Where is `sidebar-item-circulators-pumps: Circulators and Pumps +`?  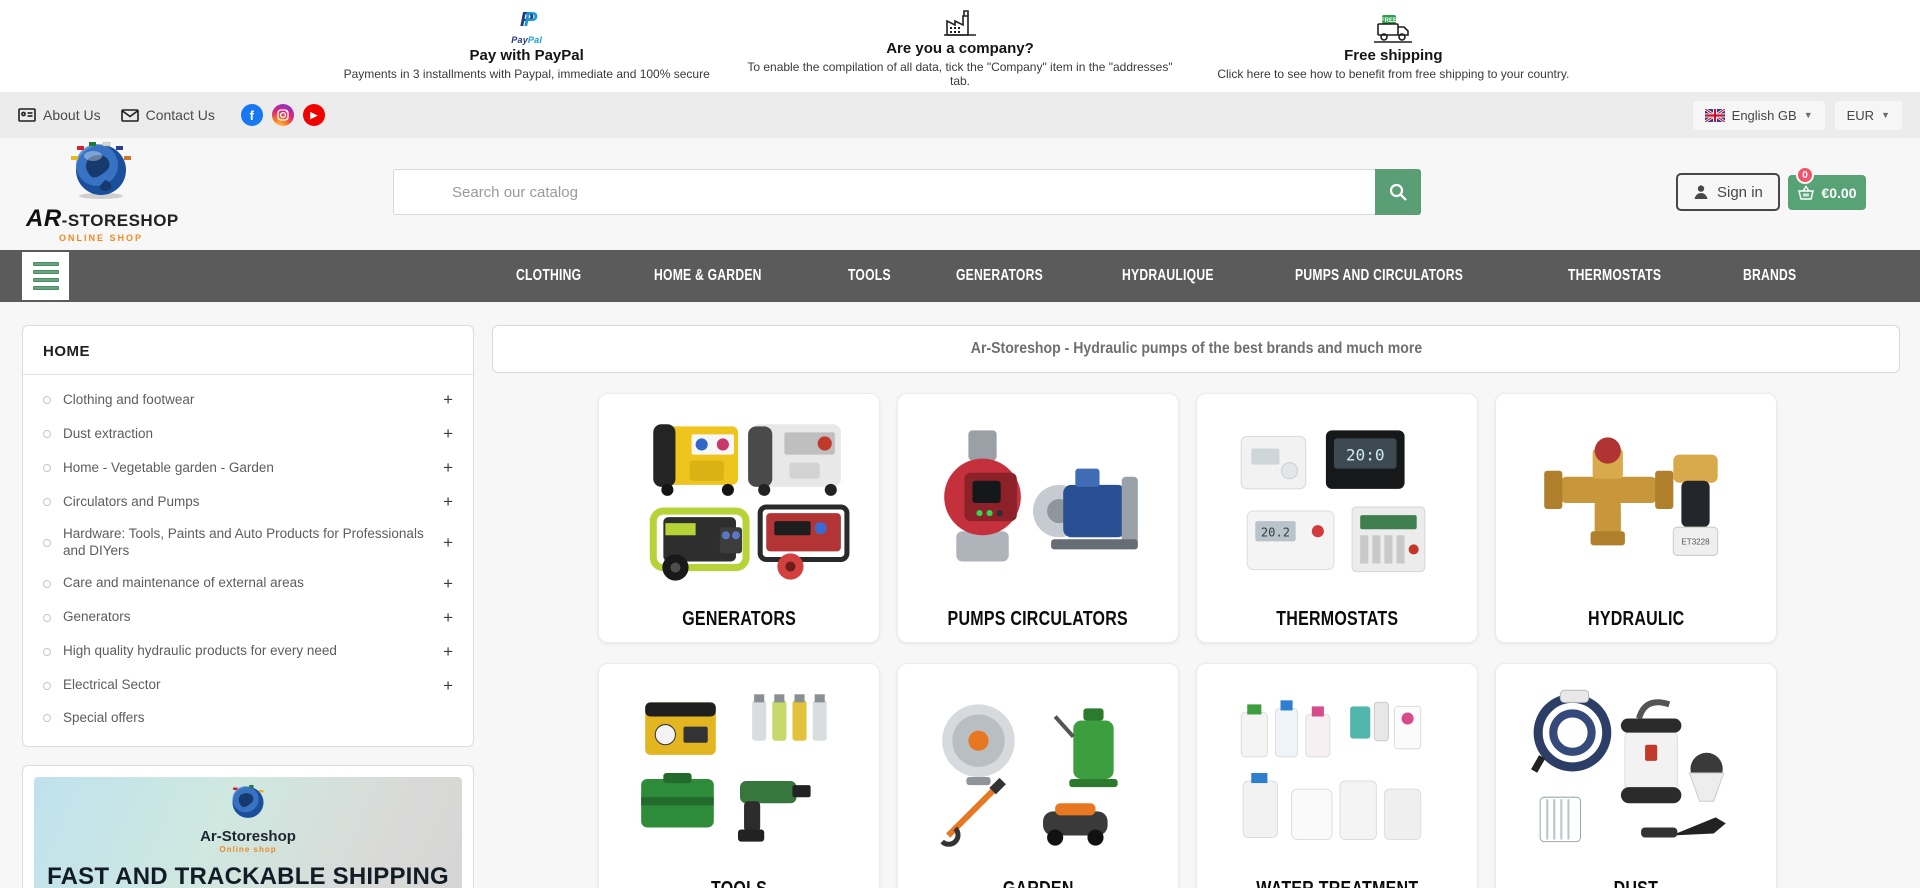
sidebar-item-circulators-pumps: Circulators and Pumps + is located at coordinates (248, 502).